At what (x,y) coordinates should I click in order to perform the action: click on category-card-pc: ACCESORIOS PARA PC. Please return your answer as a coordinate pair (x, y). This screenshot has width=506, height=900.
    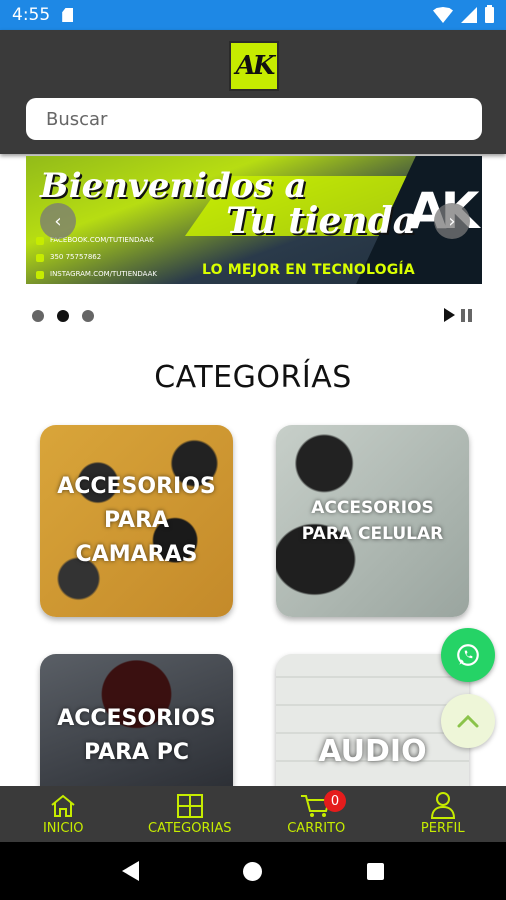
    Looking at the image, I should click on (136, 721).